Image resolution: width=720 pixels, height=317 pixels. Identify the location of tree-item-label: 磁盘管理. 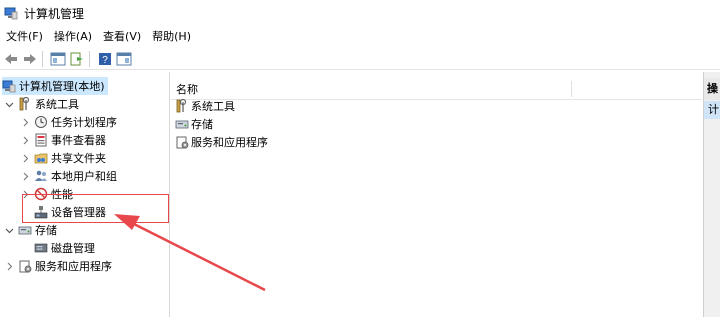
(73, 248).